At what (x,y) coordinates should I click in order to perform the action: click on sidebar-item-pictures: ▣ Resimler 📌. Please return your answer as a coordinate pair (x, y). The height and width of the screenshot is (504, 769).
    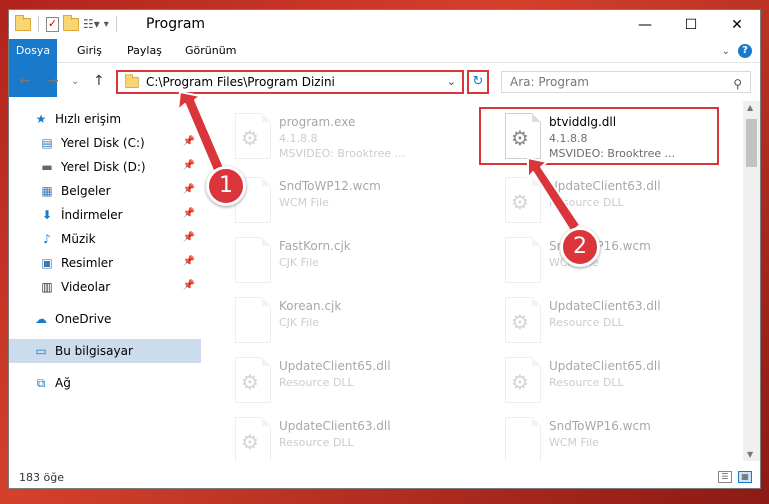
    Looking at the image, I should click on (105, 263).